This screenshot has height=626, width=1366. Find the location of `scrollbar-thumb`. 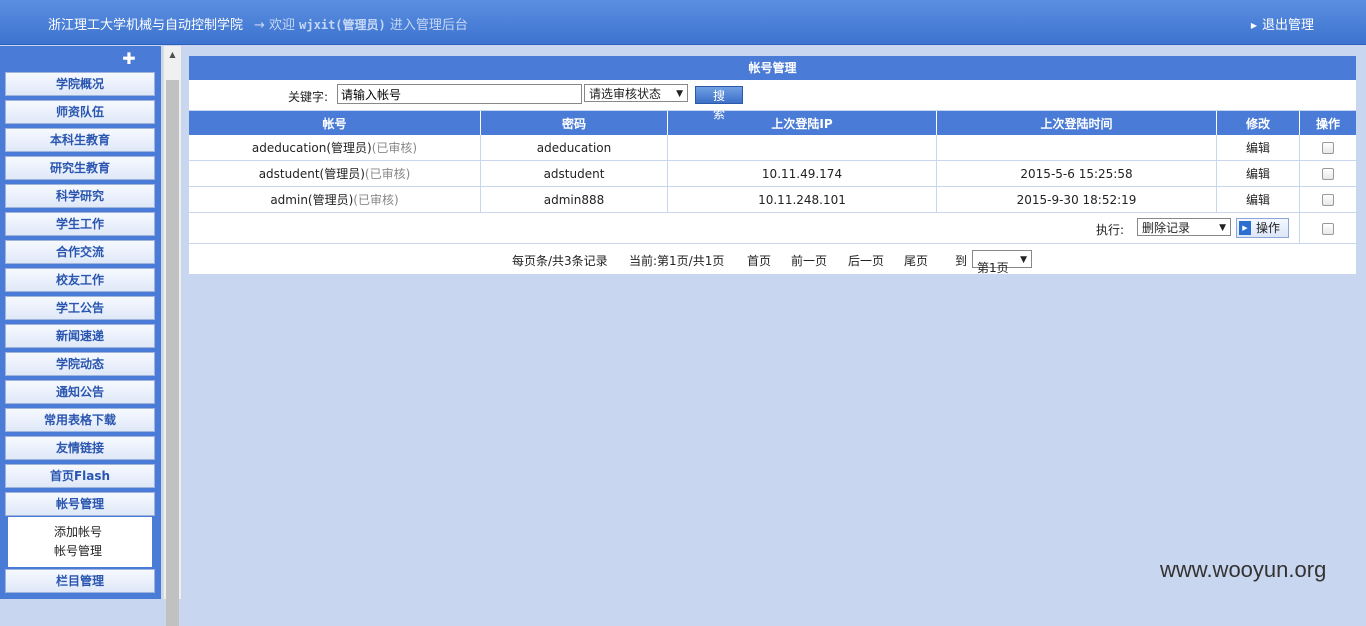

scrollbar-thumb is located at coordinates (172, 353).